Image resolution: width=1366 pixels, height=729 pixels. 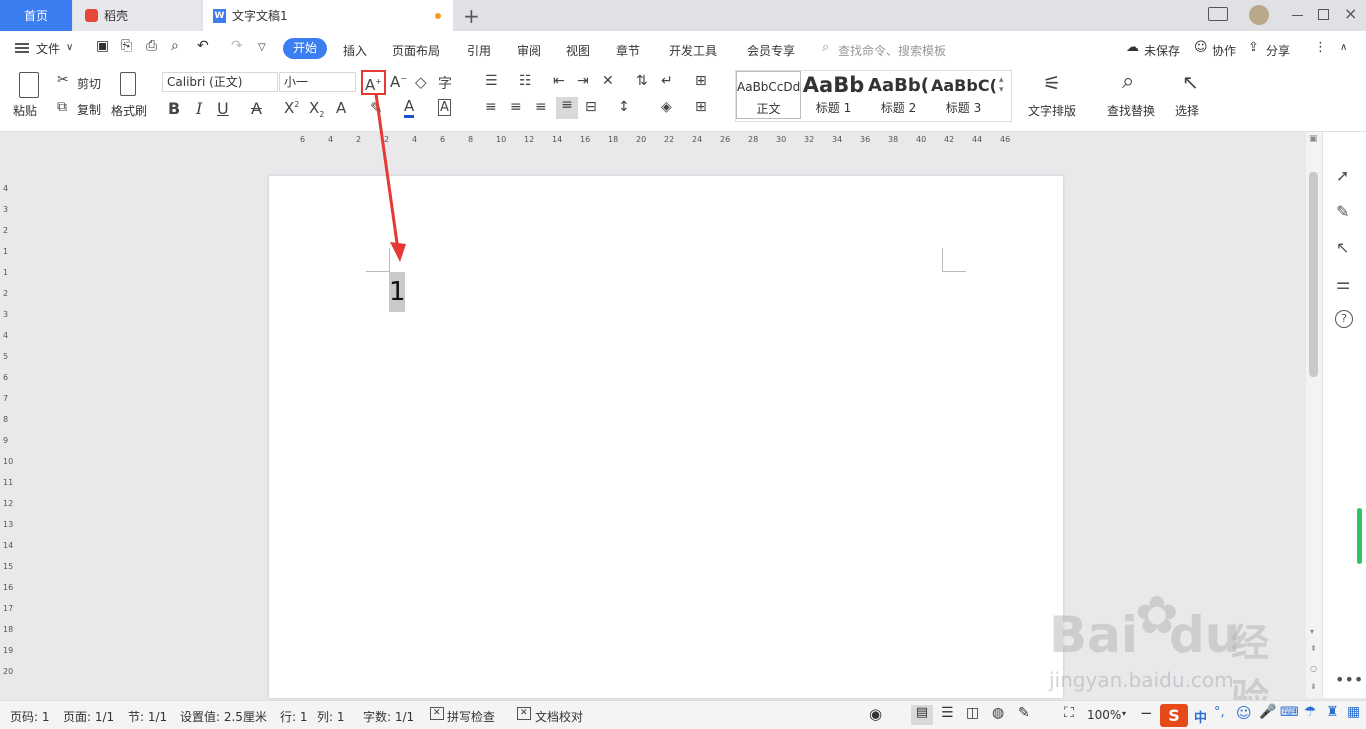 What do you see at coordinates (1320, 47) in the screenshot?
I see `more-options-icon: ⋮` at bounding box center [1320, 47].